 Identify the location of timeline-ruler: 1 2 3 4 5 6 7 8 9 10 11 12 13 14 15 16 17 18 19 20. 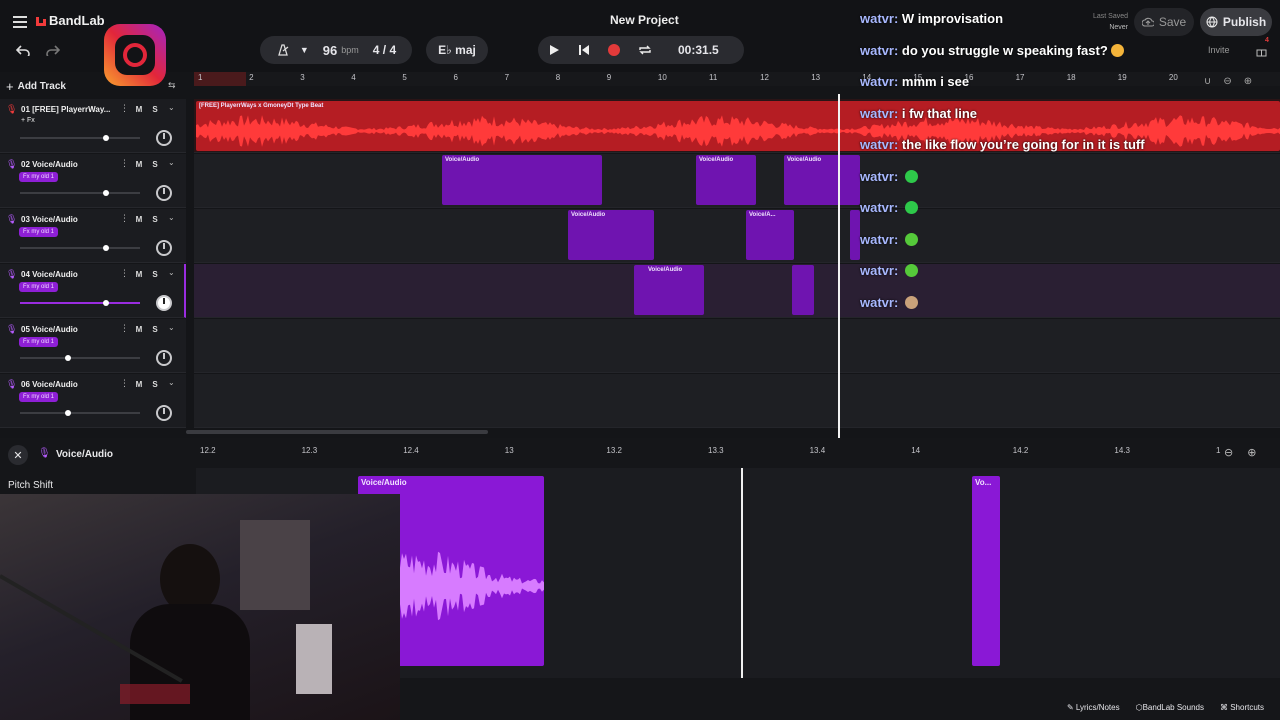
(737, 79).